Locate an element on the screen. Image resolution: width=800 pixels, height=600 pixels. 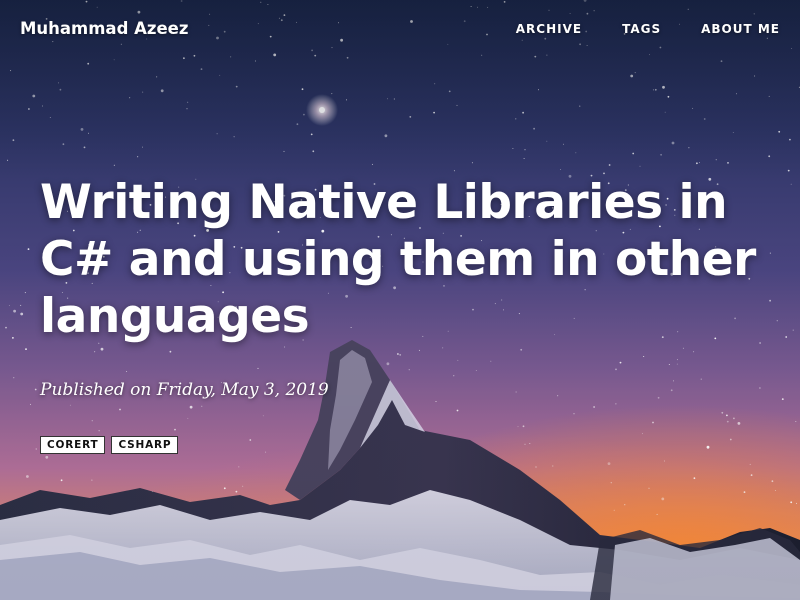
tag-corert: CORERT is located at coordinates (73, 445).